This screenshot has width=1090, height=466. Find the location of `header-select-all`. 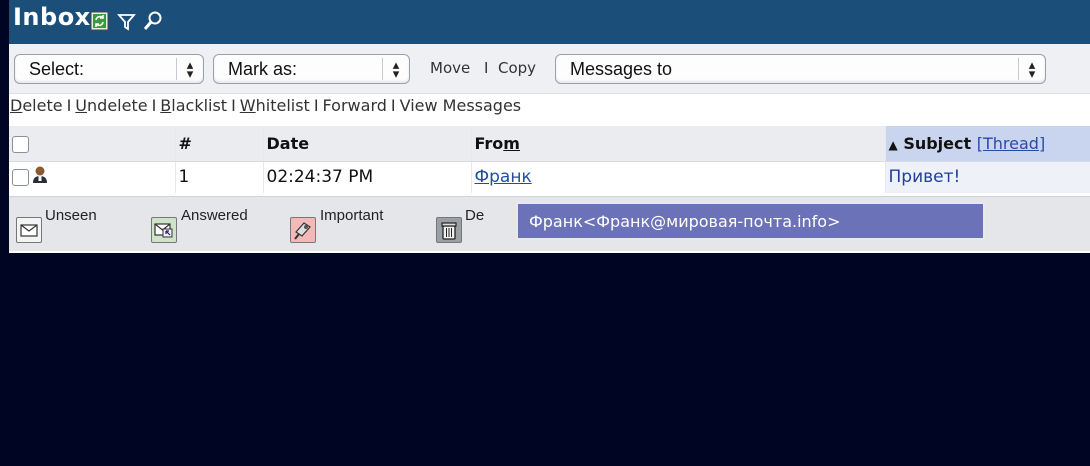

header-select-all is located at coordinates (92, 144).